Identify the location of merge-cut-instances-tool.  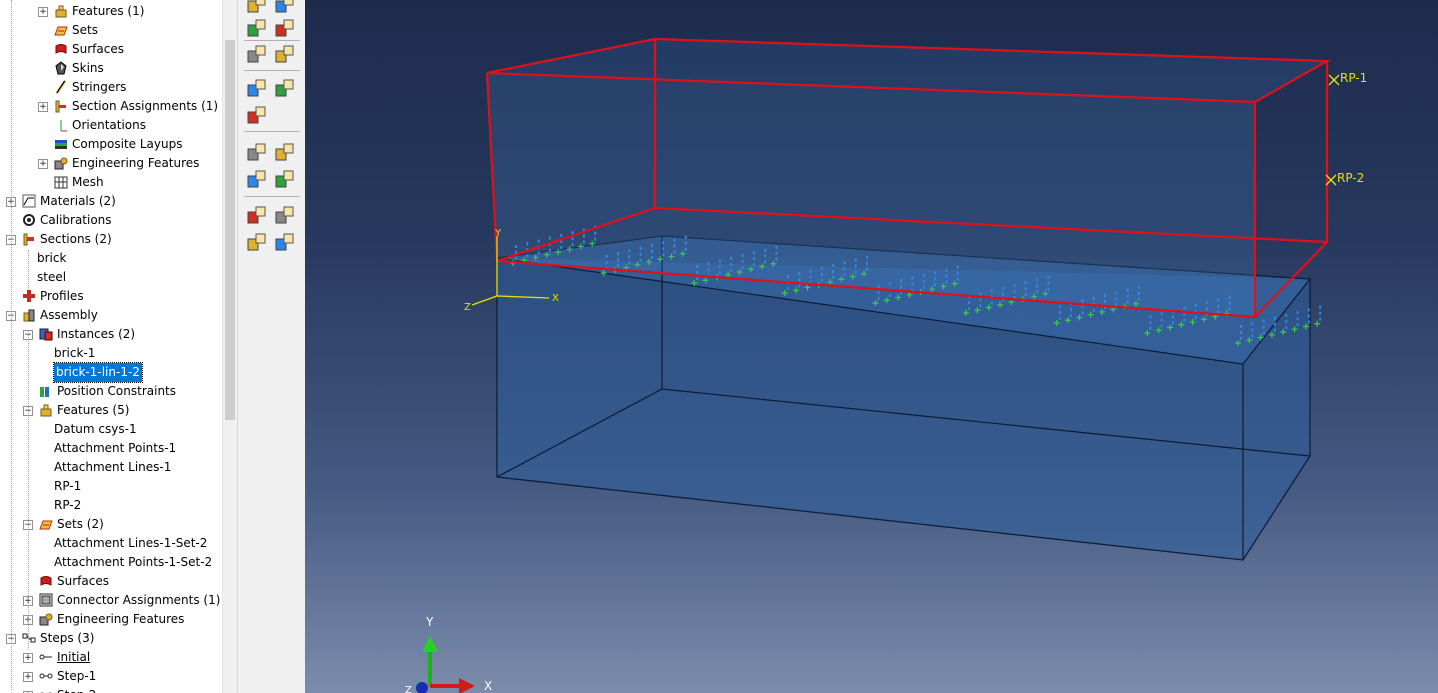
(285, 54).